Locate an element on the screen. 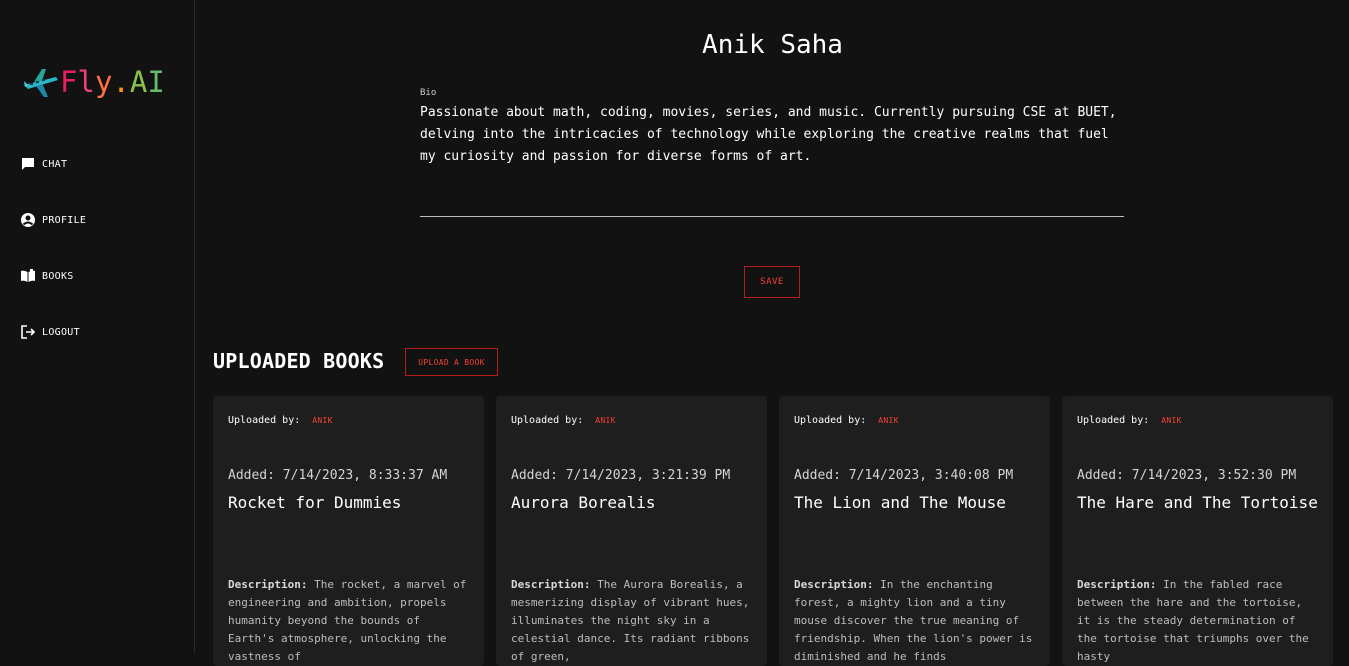  sidebar-item-label: PROFILE is located at coordinates (64, 220).